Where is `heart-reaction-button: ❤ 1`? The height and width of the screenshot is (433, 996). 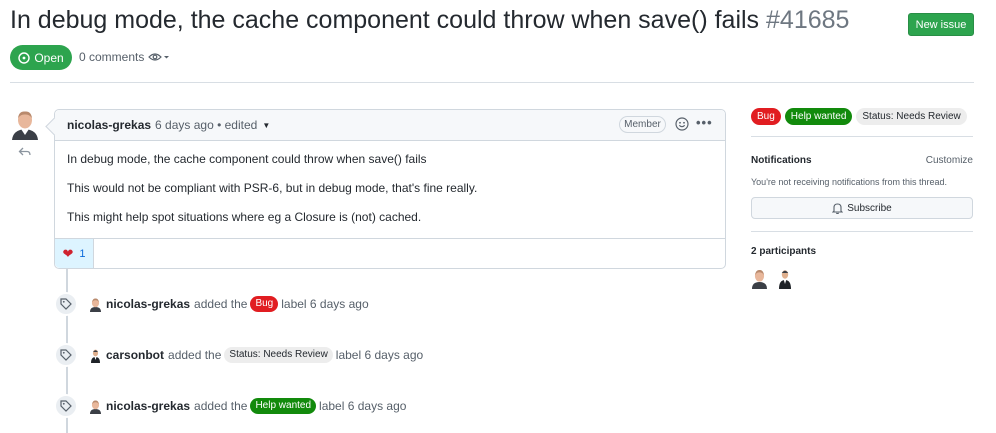
heart-reaction-button: ❤ 1 is located at coordinates (74, 253).